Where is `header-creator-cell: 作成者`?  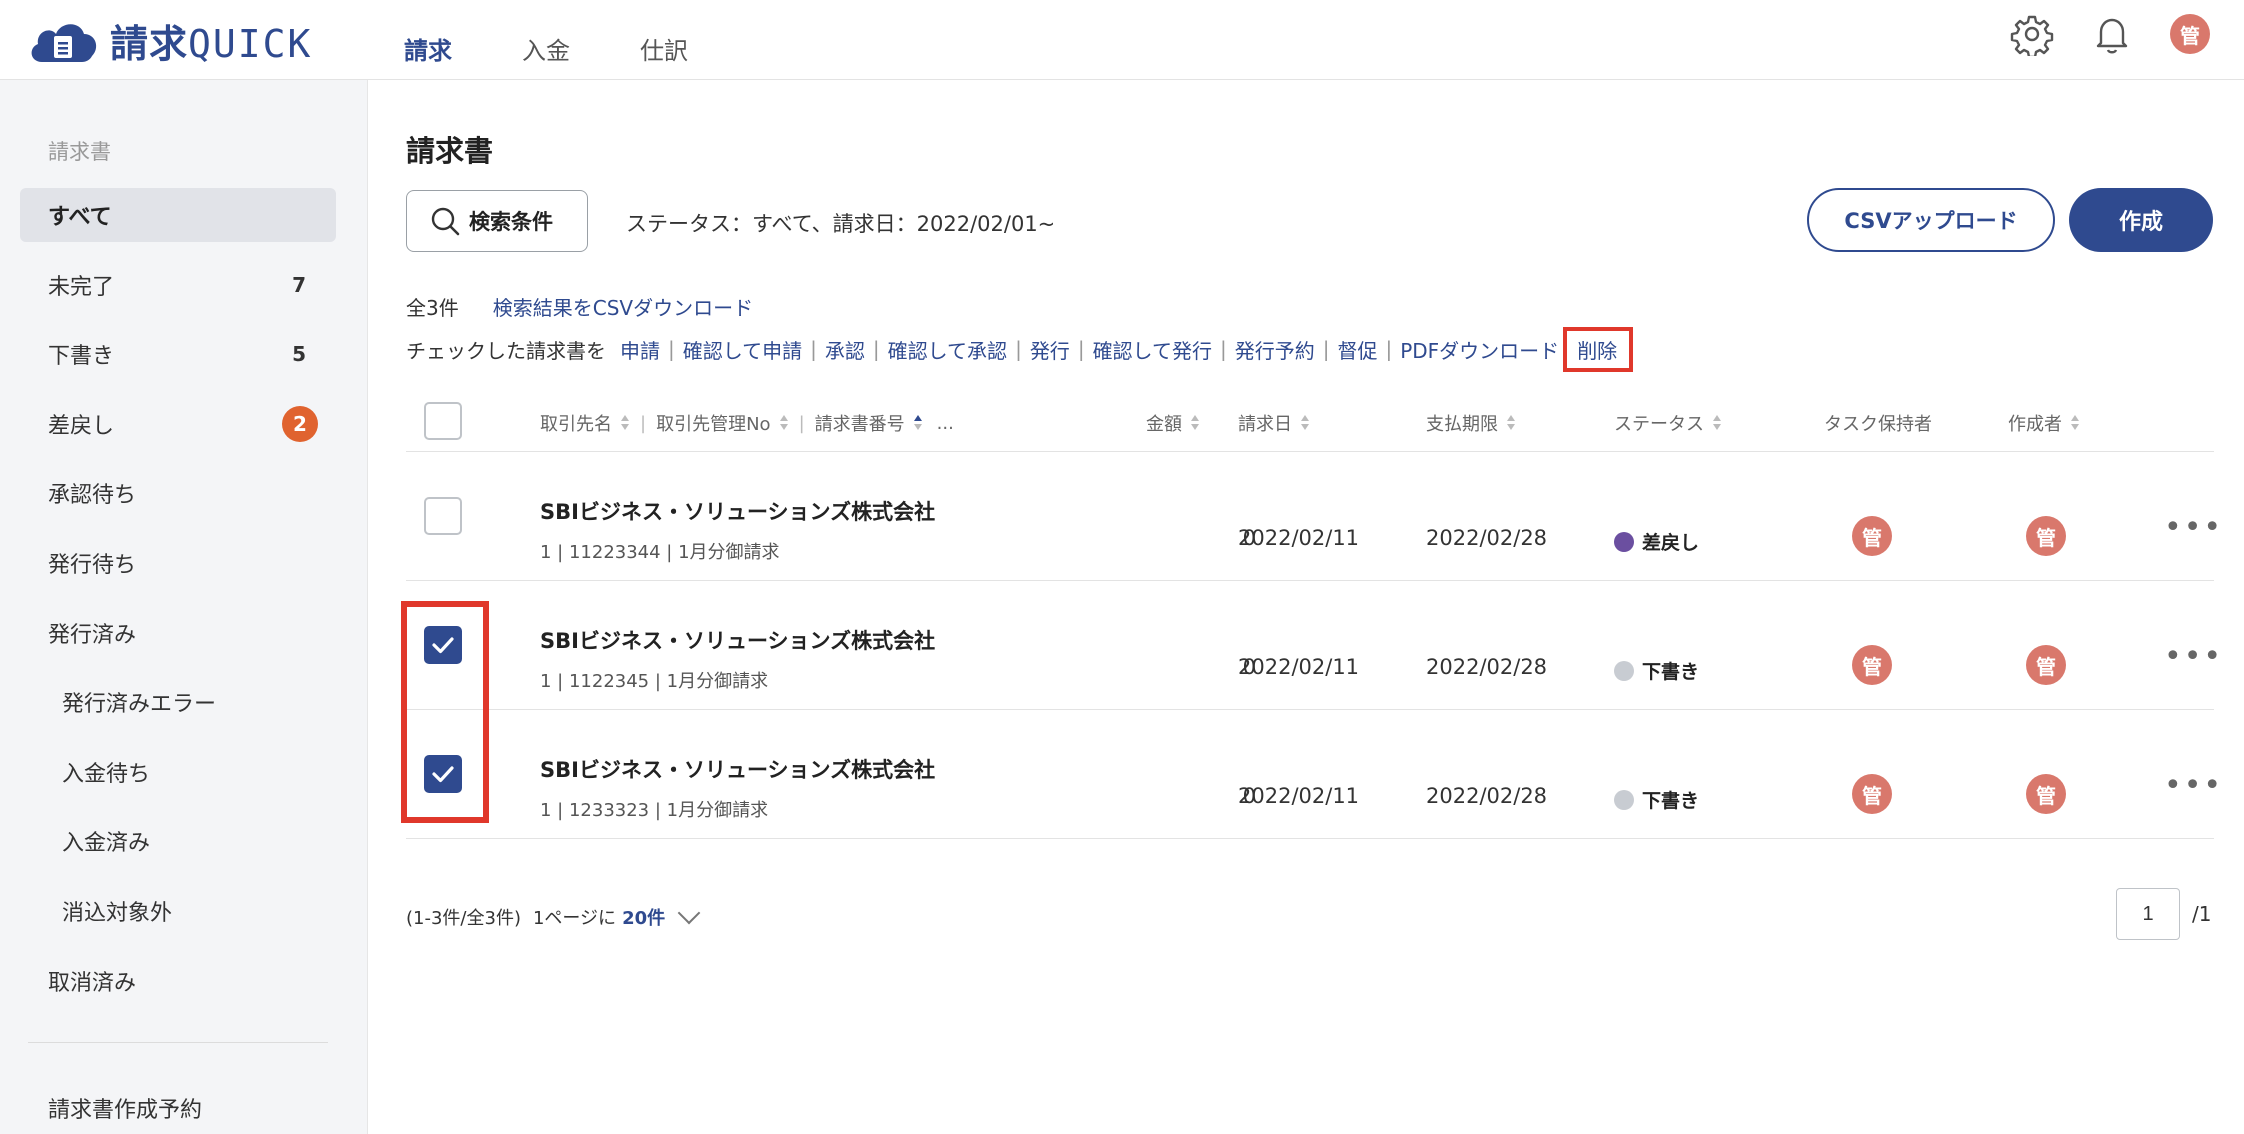 header-creator-cell: 作成者 is located at coordinates (2044, 423).